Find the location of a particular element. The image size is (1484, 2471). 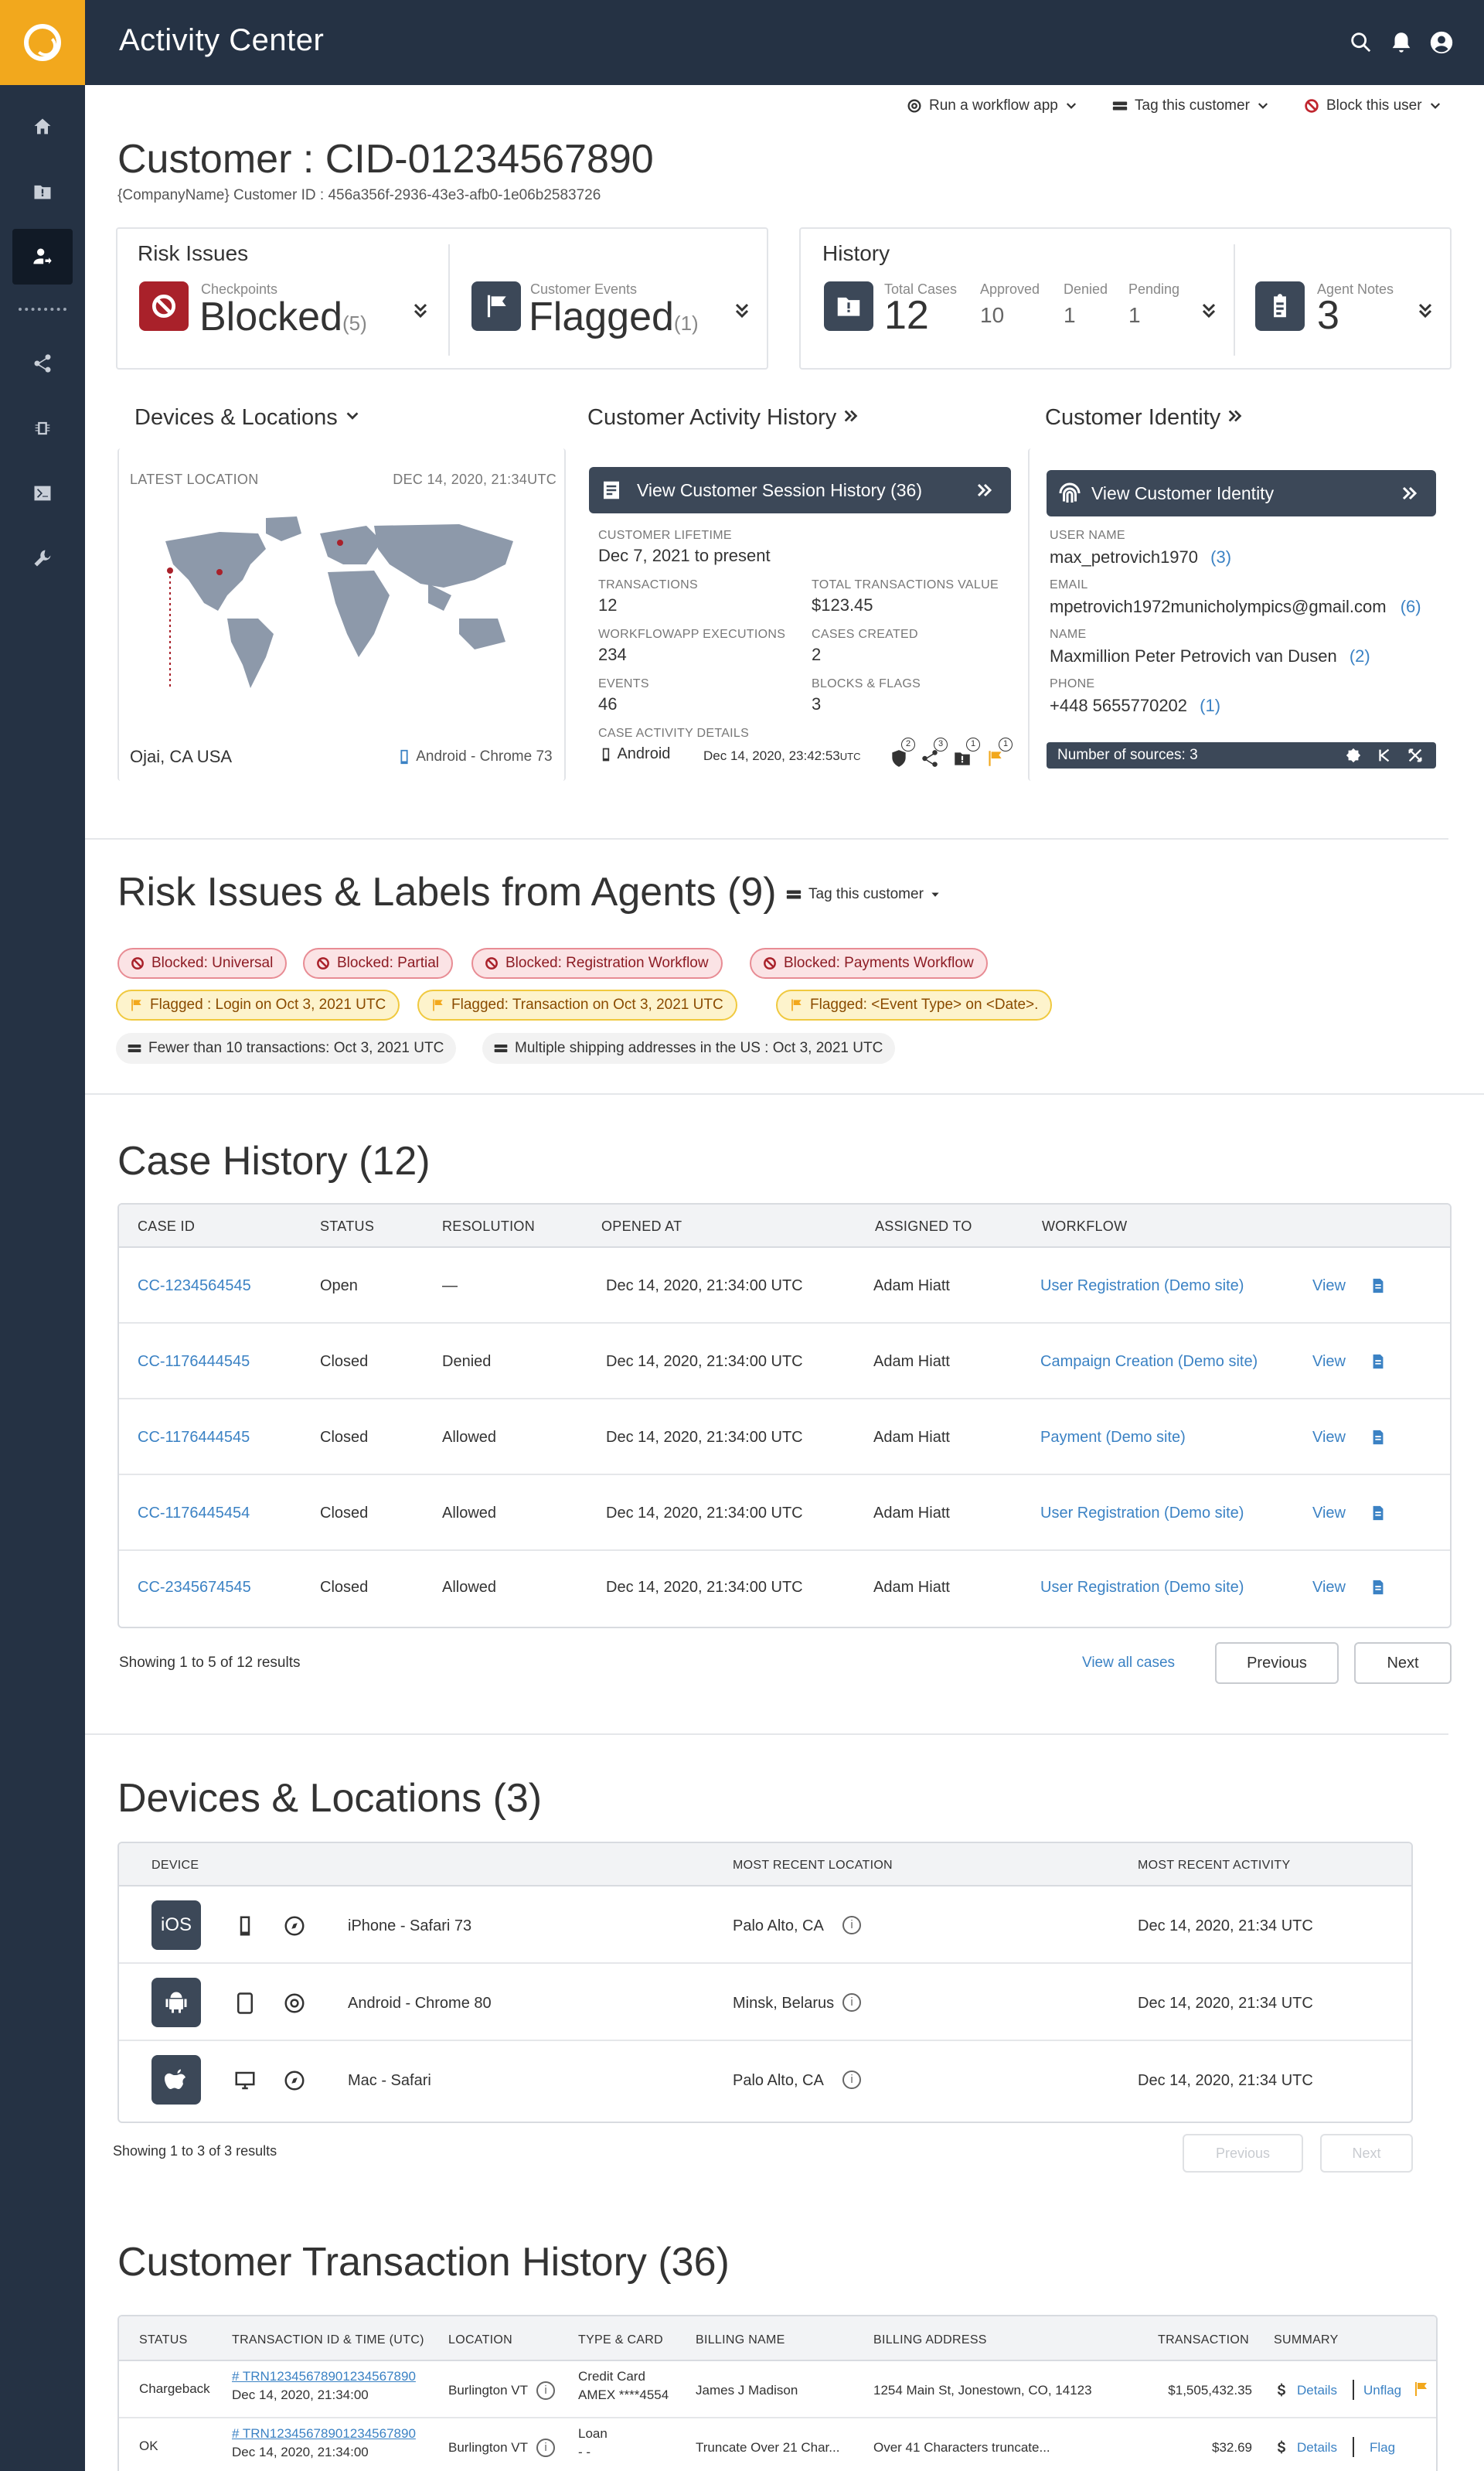

nav-settings is located at coordinates (42, 558).